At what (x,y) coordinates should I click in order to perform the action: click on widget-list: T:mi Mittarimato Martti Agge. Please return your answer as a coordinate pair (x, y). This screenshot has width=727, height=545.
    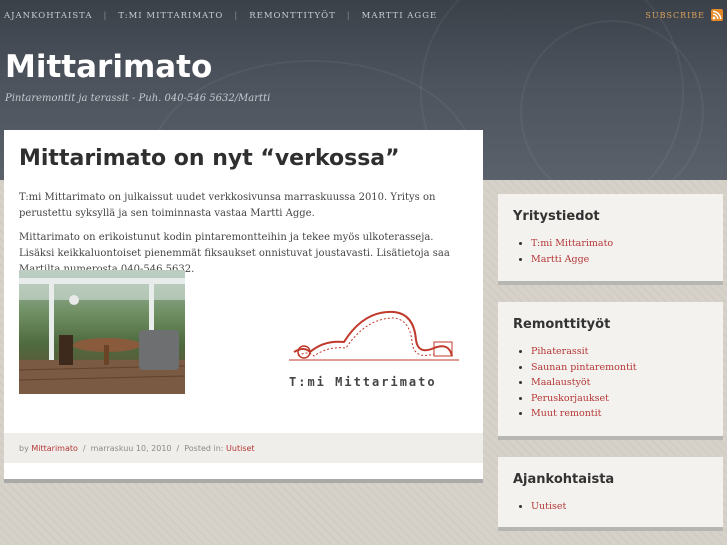
    Looking at the image, I should click on (563, 251).